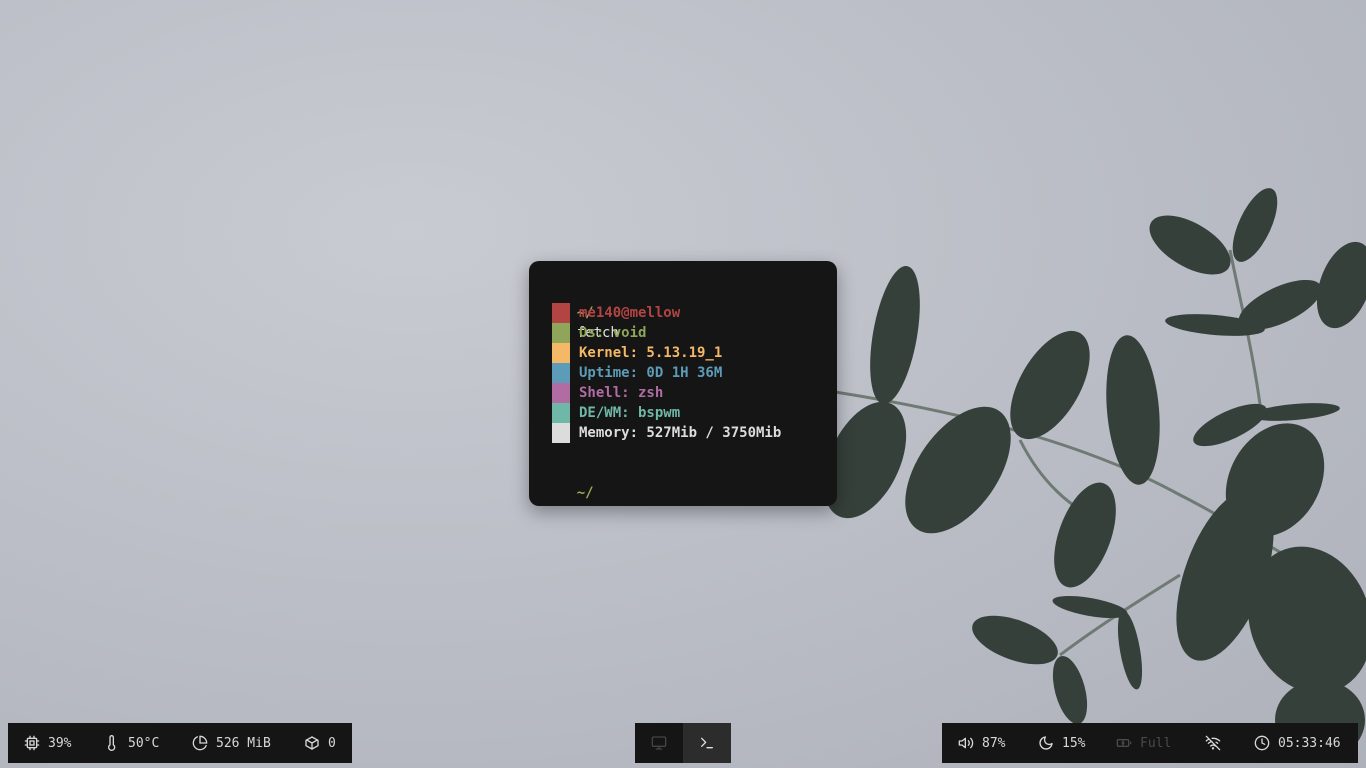 The image size is (1366, 768). Describe the element at coordinates (332, 743) in the screenshot. I see `package-updates: 0` at that location.